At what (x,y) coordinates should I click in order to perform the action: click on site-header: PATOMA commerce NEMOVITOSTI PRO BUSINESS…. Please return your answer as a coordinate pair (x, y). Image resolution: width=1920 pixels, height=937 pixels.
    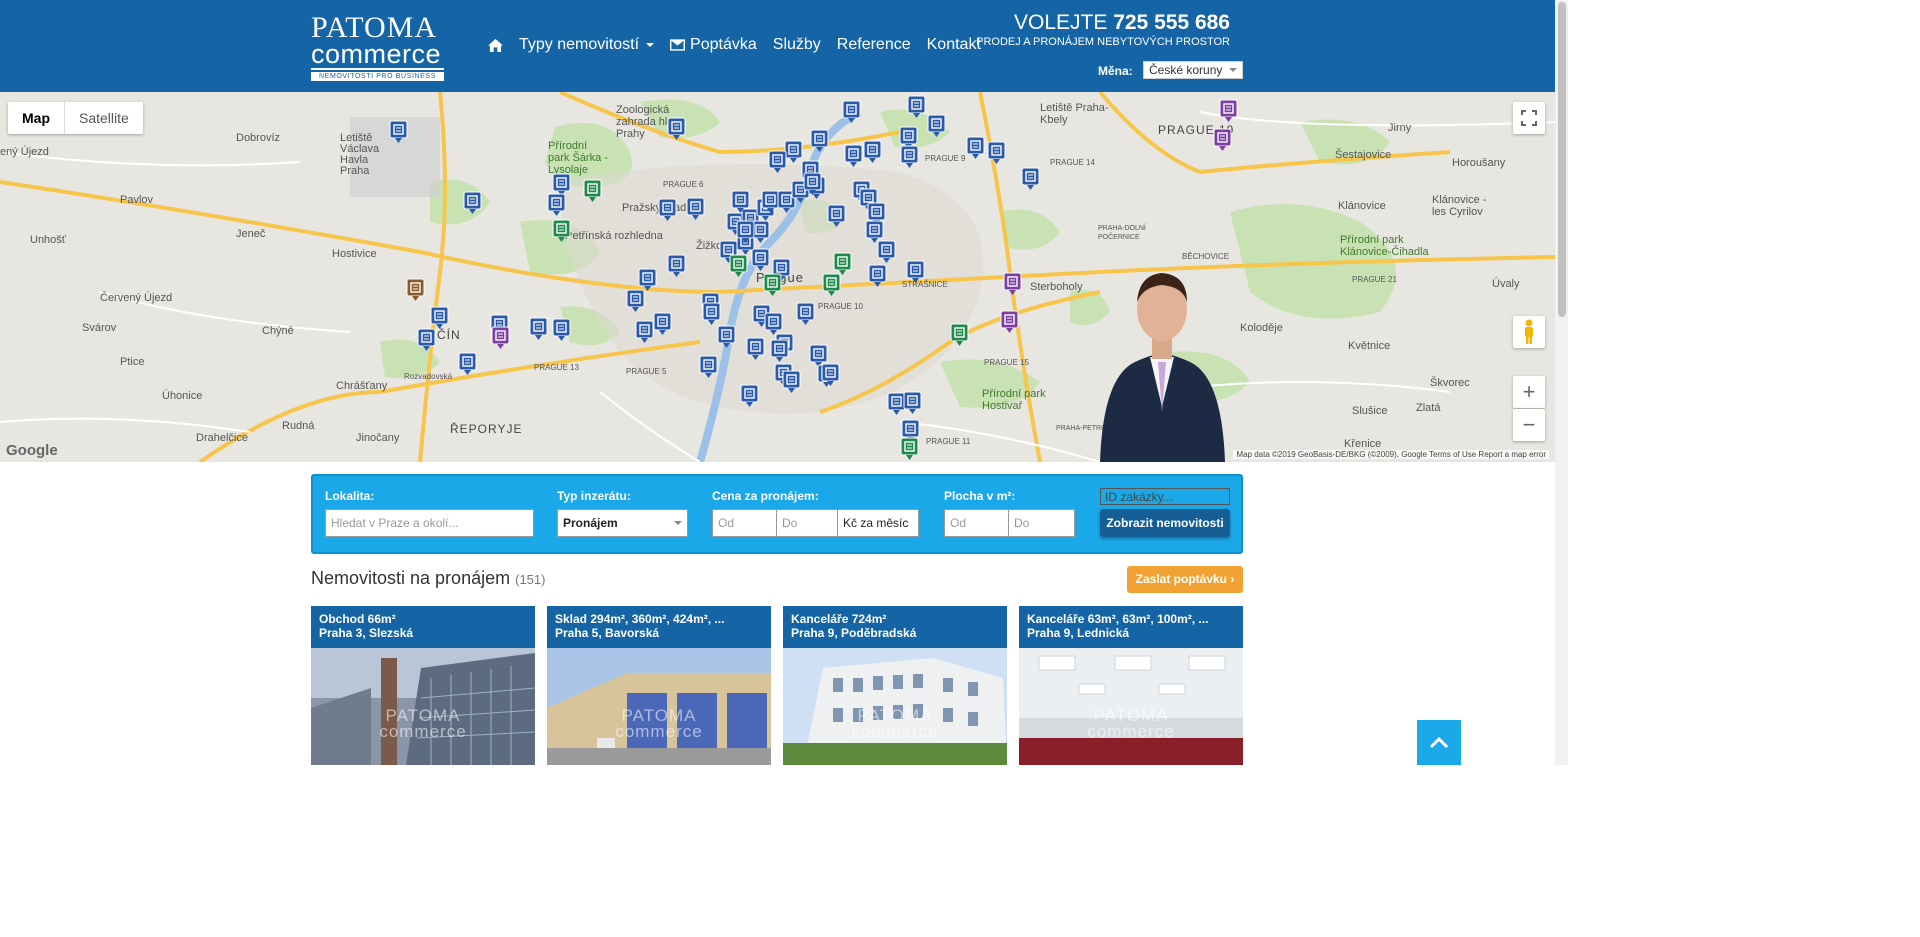
    Looking at the image, I should click on (777, 46).